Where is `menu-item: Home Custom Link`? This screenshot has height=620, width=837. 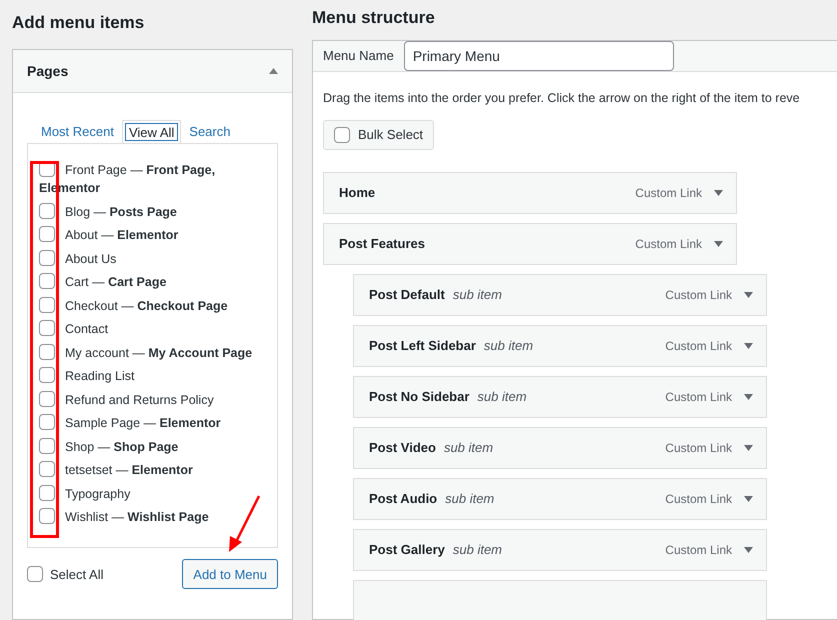 menu-item: Home Custom Link is located at coordinates (530, 193).